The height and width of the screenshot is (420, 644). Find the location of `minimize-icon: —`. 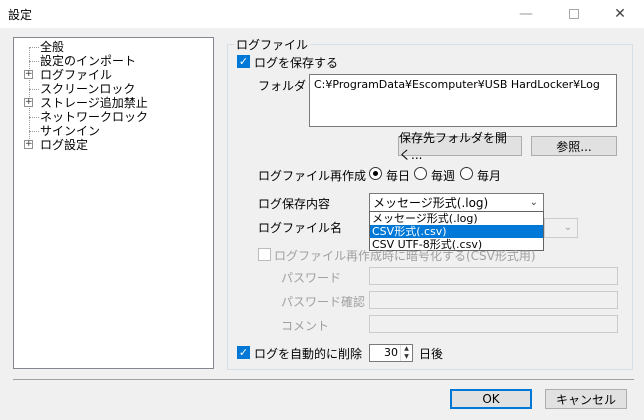

minimize-icon: — is located at coordinates (526, 14).